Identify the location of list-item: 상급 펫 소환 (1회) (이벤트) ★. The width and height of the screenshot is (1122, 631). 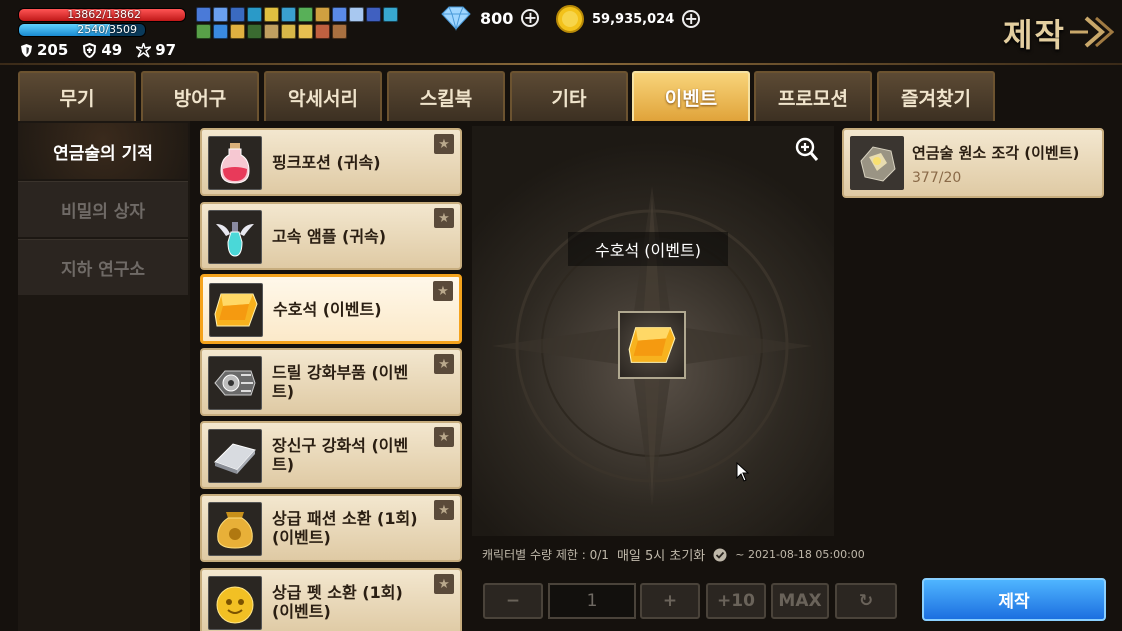
(331, 599).